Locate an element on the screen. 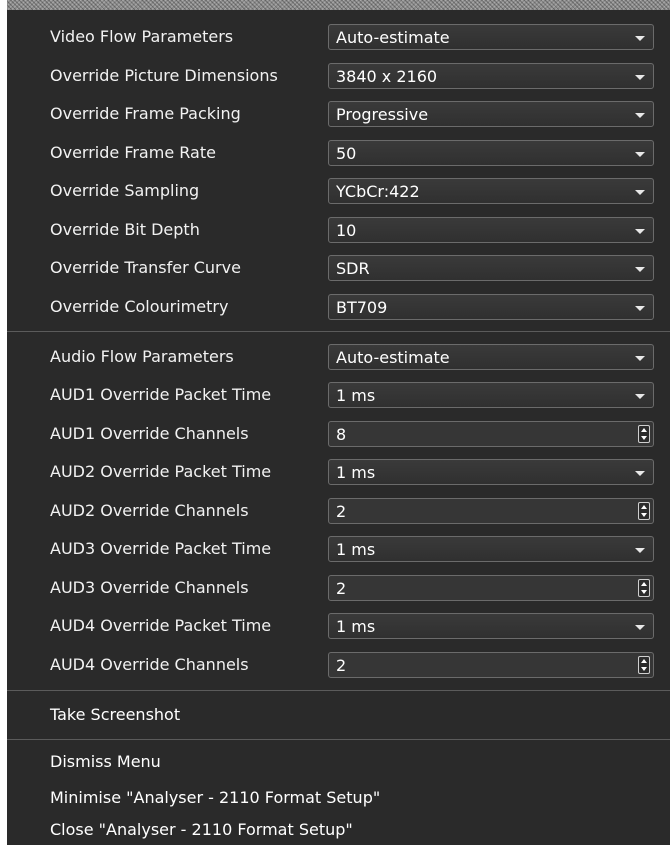  override-transfer-curve-select: SDR is located at coordinates (491, 268).